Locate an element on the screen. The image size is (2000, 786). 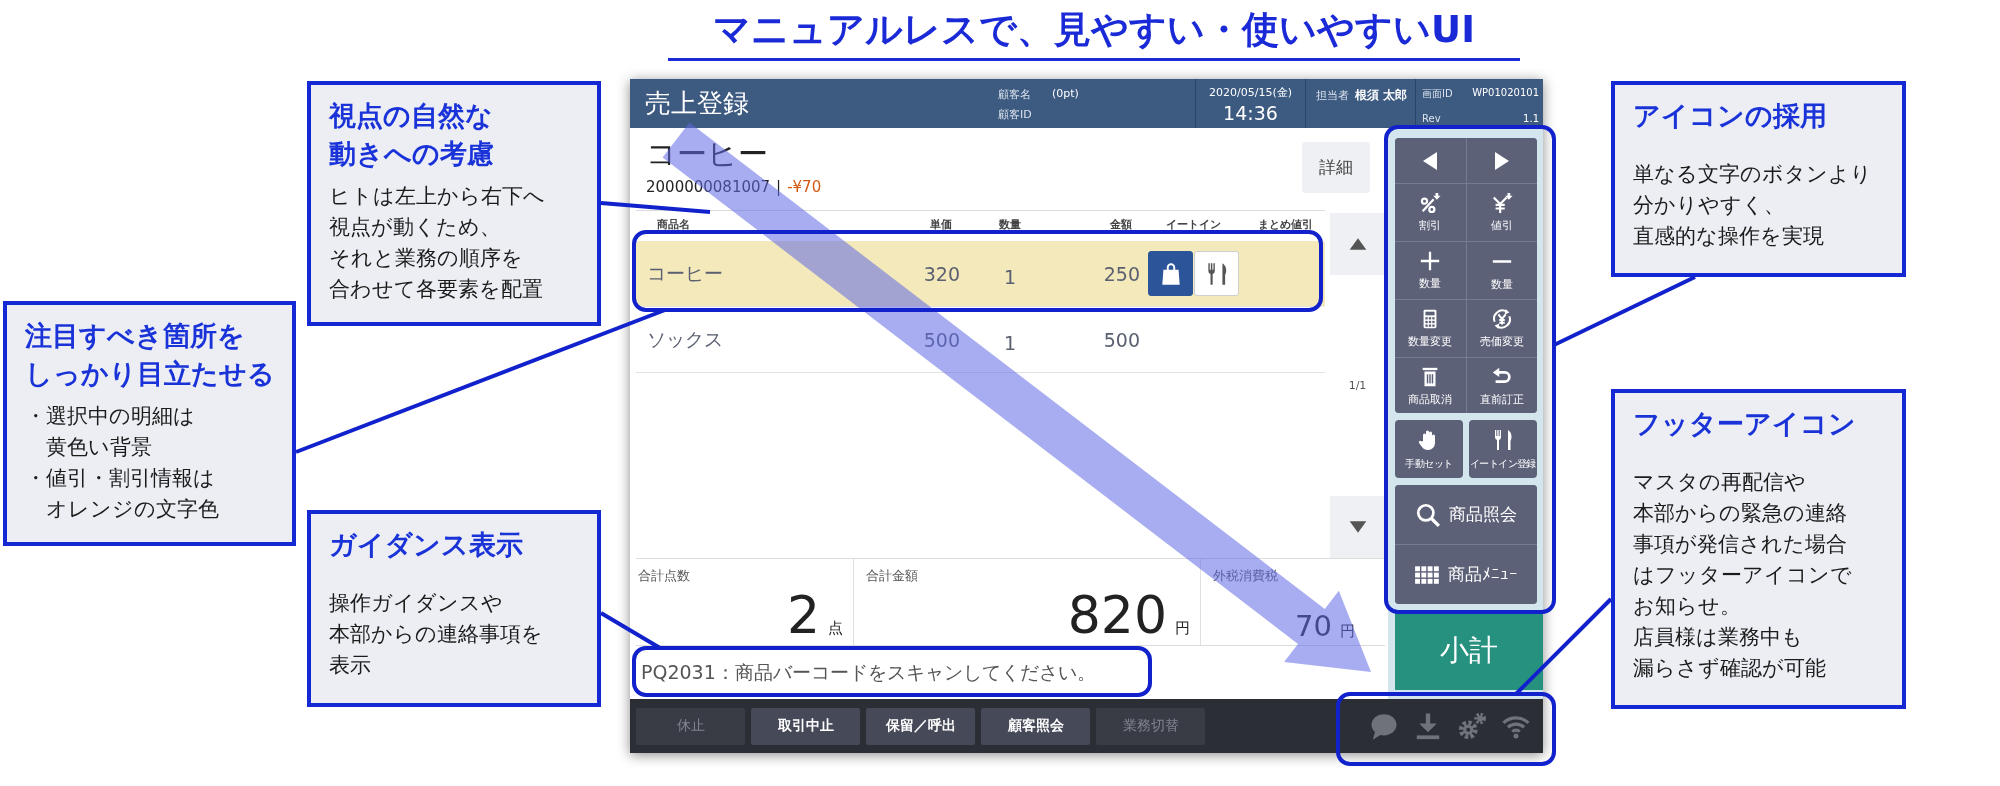
footer-button: 顧客照会 is located at coordinates (1035, 726).